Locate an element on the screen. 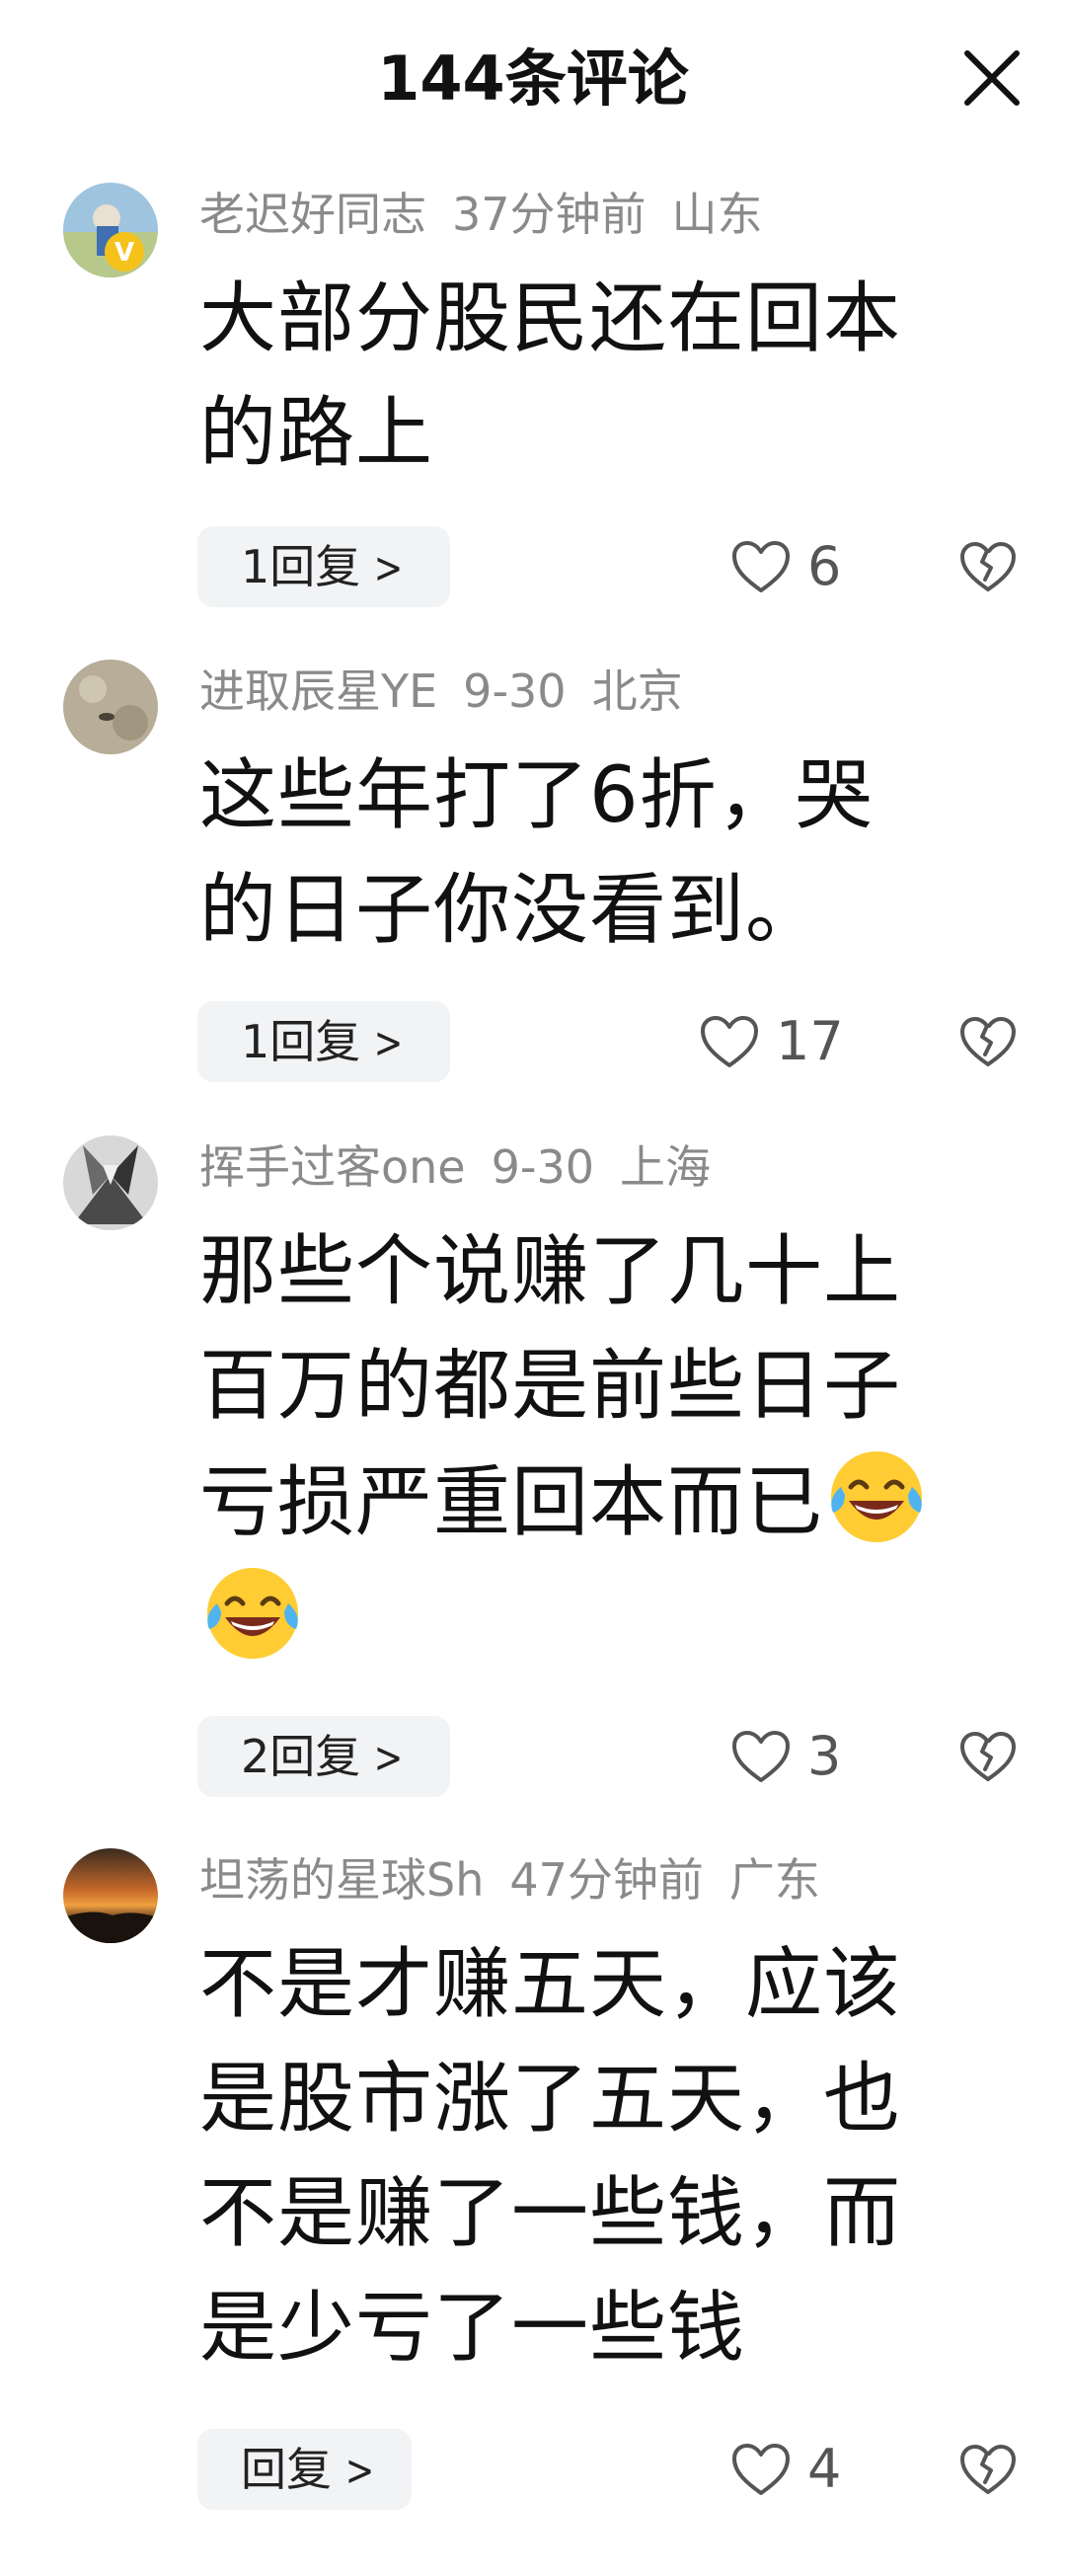 This screenshot has height=2576, width=1066. comments-header: 144条评论 is located at coordinates (533, 79).